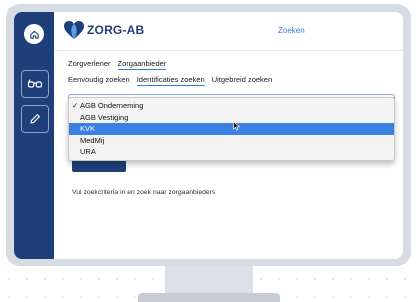 This screenshot has height=302, width=417. I want to click on tab-uitgebreid-zoeken: Uitgebreid zoeken, so click(242, 80).